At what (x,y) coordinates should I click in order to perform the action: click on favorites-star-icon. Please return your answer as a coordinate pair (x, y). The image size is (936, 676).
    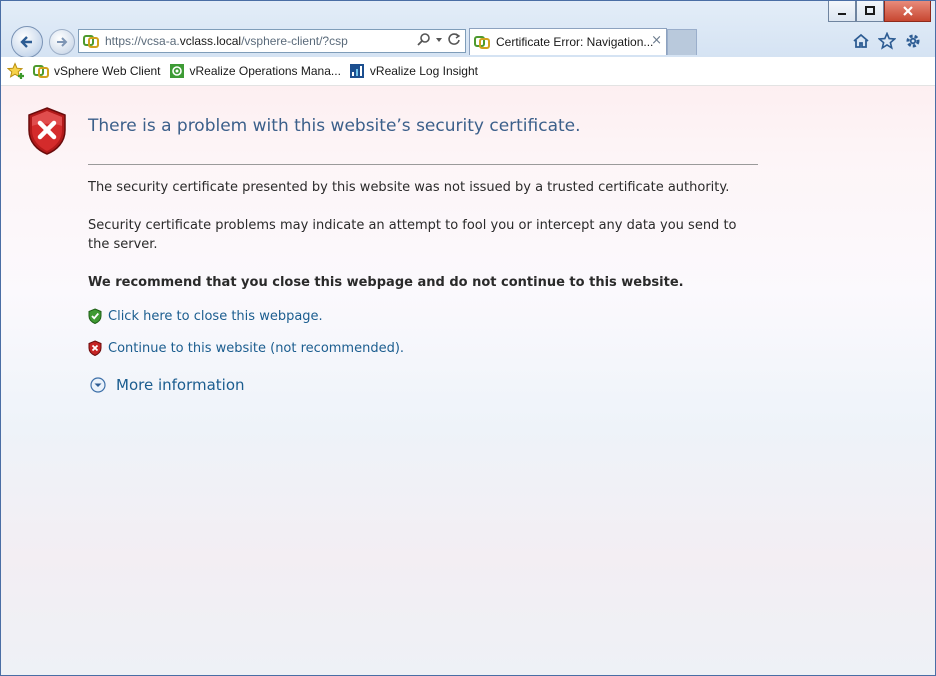
    Looking at the image, I should click on (887, 41).